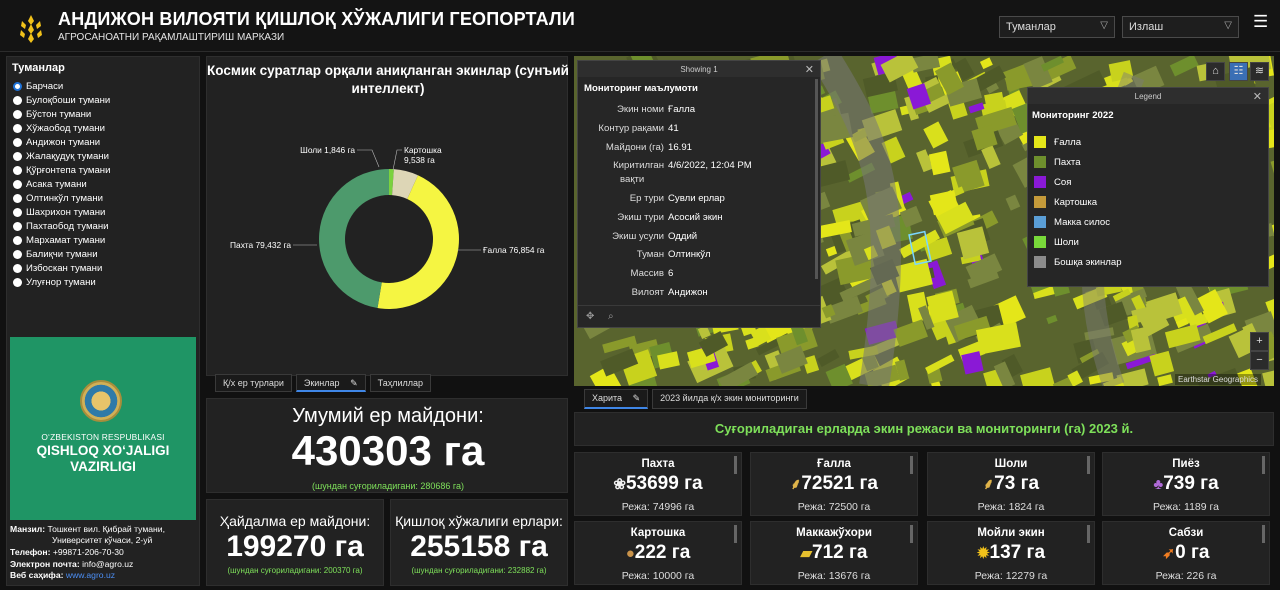  Describe the element at coordinates (834, 507) in the screenshot. I see `crop-plan: Режа: 72500 га` at that location.